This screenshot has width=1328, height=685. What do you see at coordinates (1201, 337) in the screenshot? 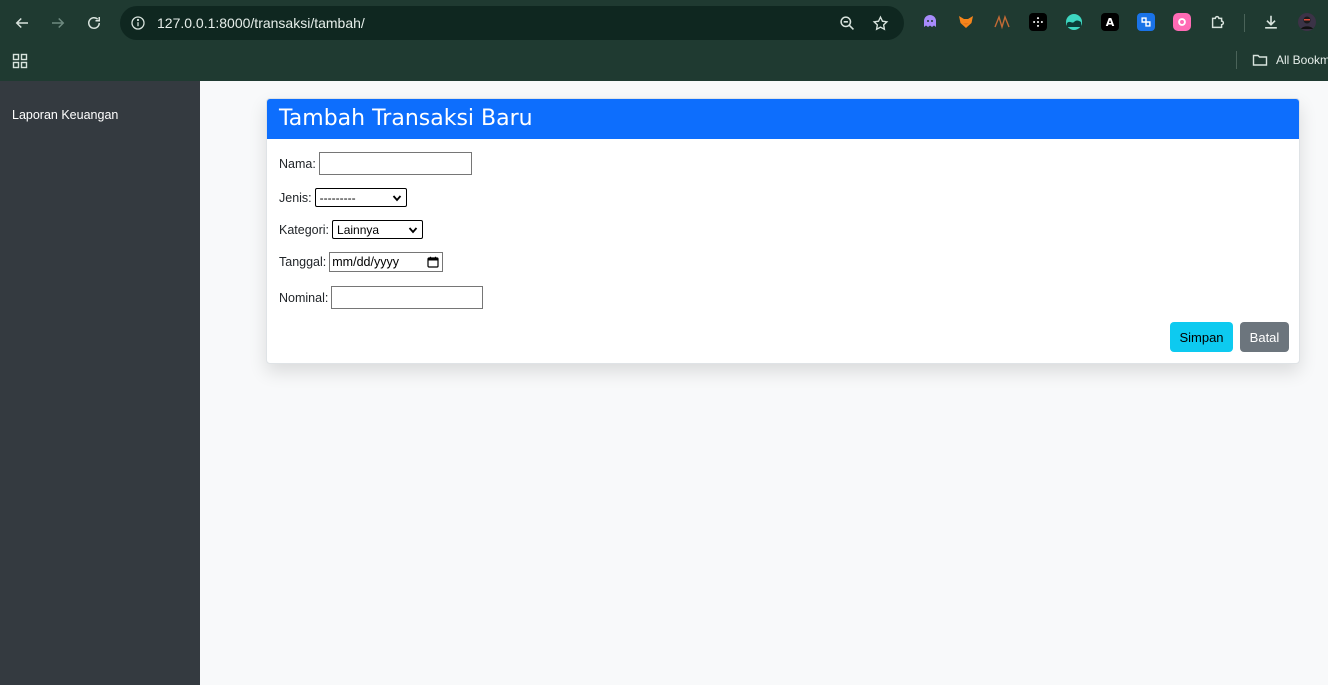
I see `save-button: Simpan` at bounding box center [1201, 337].